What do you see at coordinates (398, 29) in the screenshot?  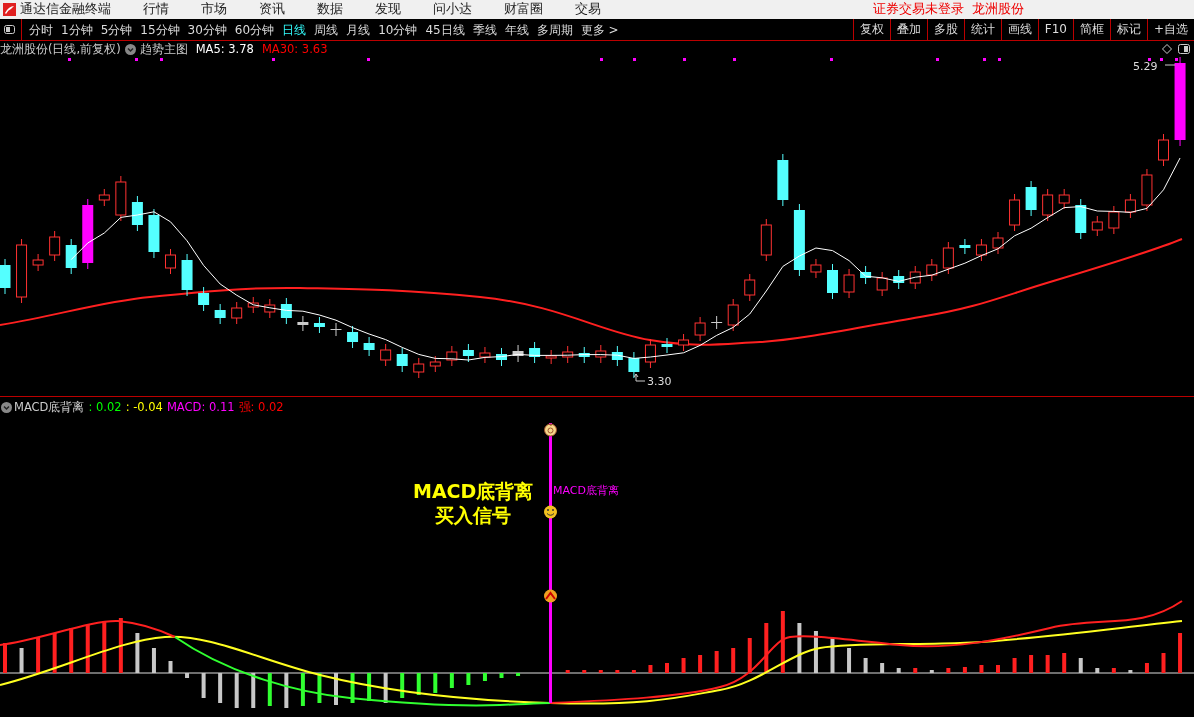 I see `period-tab: 10分钟` at bounding box center [398, 29].